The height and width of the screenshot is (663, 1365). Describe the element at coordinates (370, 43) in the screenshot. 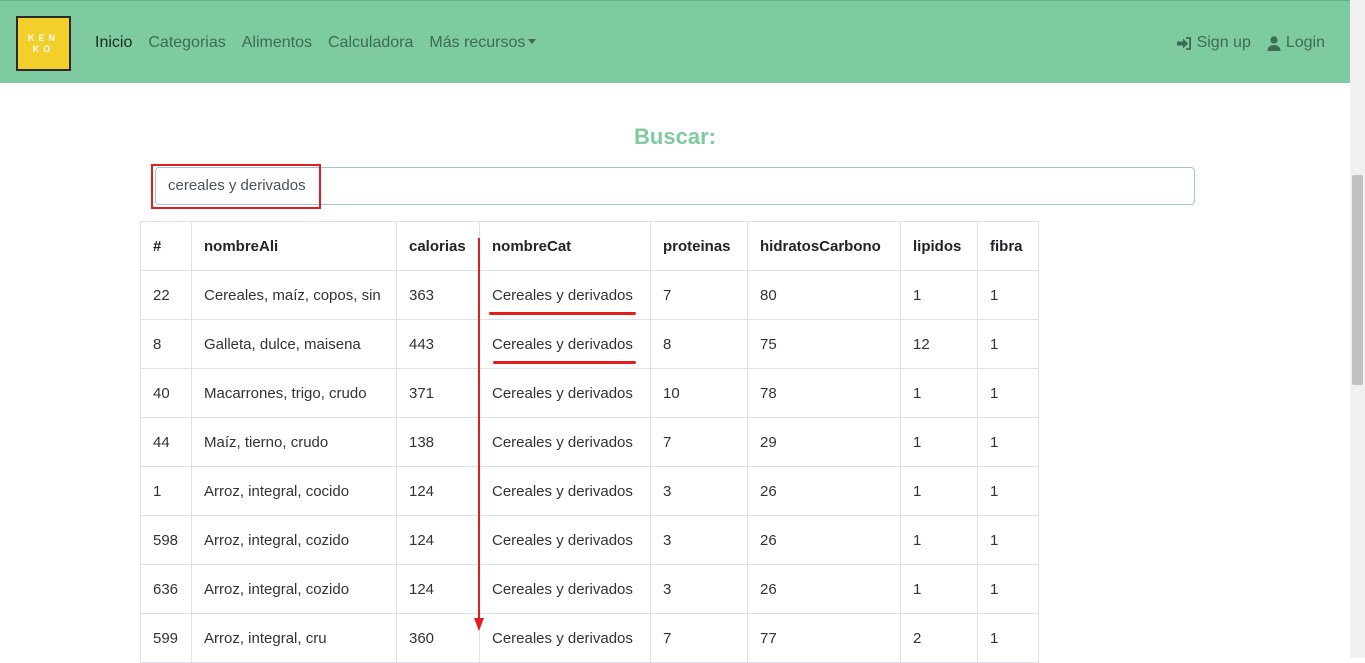

I see `nav-link-calculadora: Calculadora` at that location.